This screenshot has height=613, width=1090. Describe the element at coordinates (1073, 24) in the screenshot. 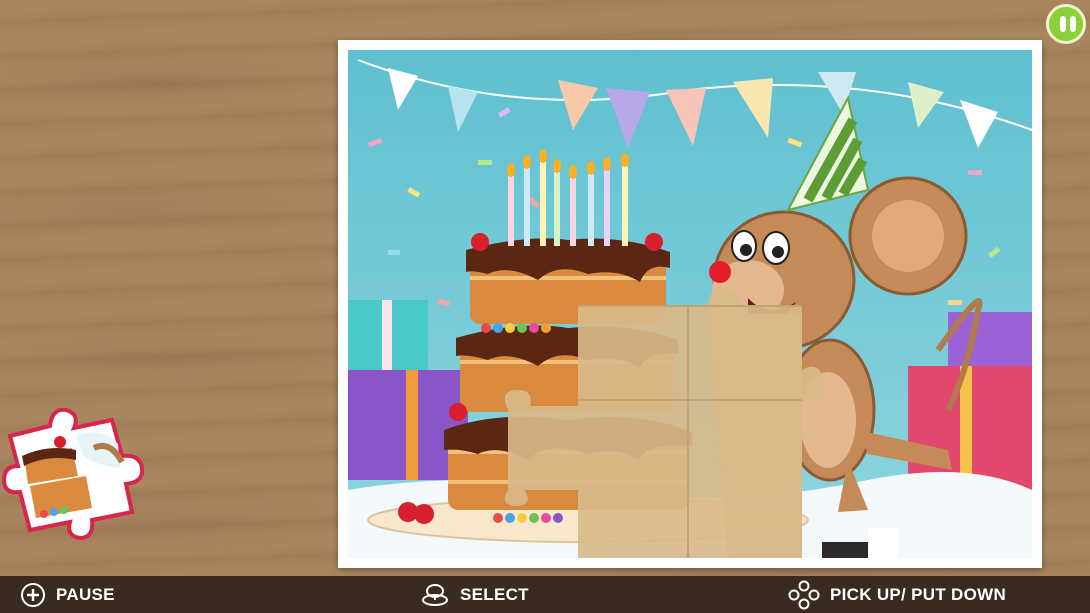

I see `pause-icon-bar` at that location.